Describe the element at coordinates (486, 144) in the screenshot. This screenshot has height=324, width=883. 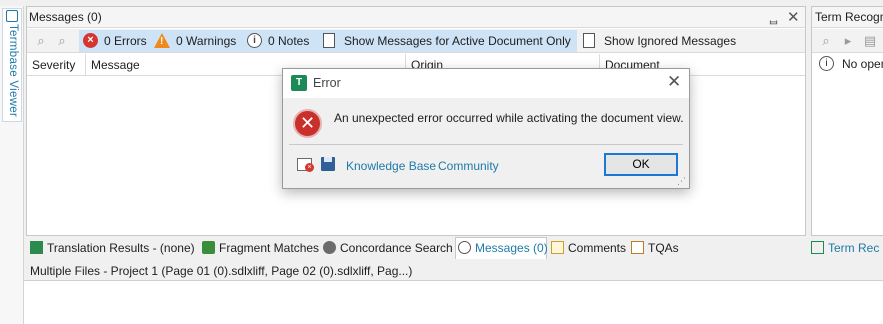
I see `dialog-separator` at that location.